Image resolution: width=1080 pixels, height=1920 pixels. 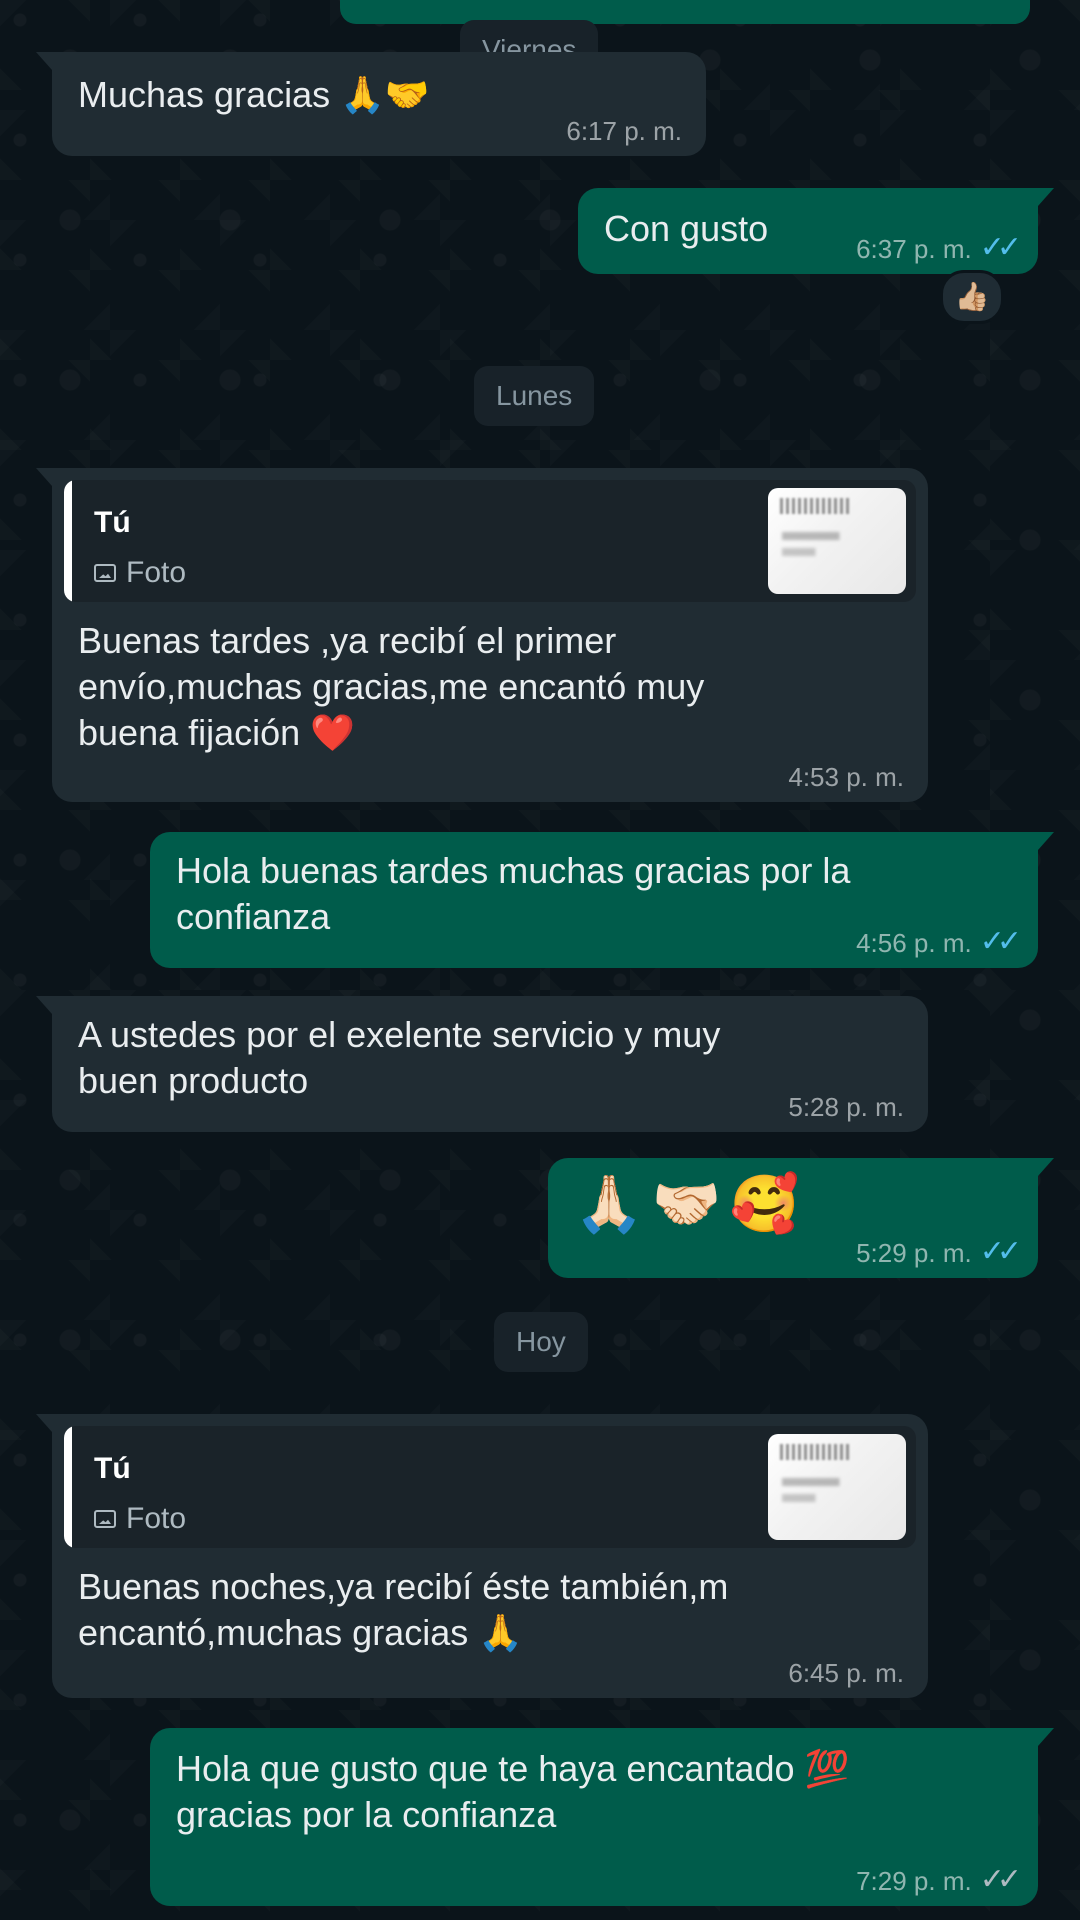 I want to click on message-meta: 7:29 p. m. ✓✓, so click(x=939, y=1879).